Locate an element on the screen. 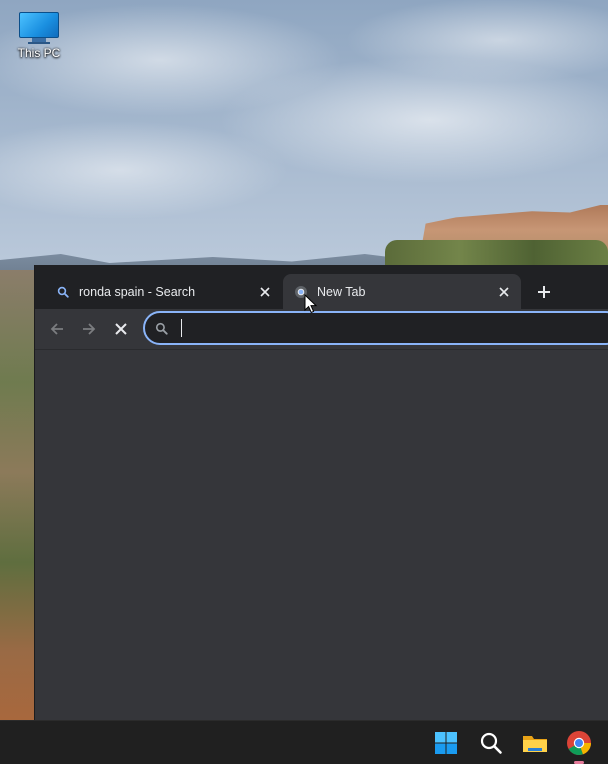 The image size is (608, 764). tab-title: ronda spain - Search is located at coordinates (137, 291).